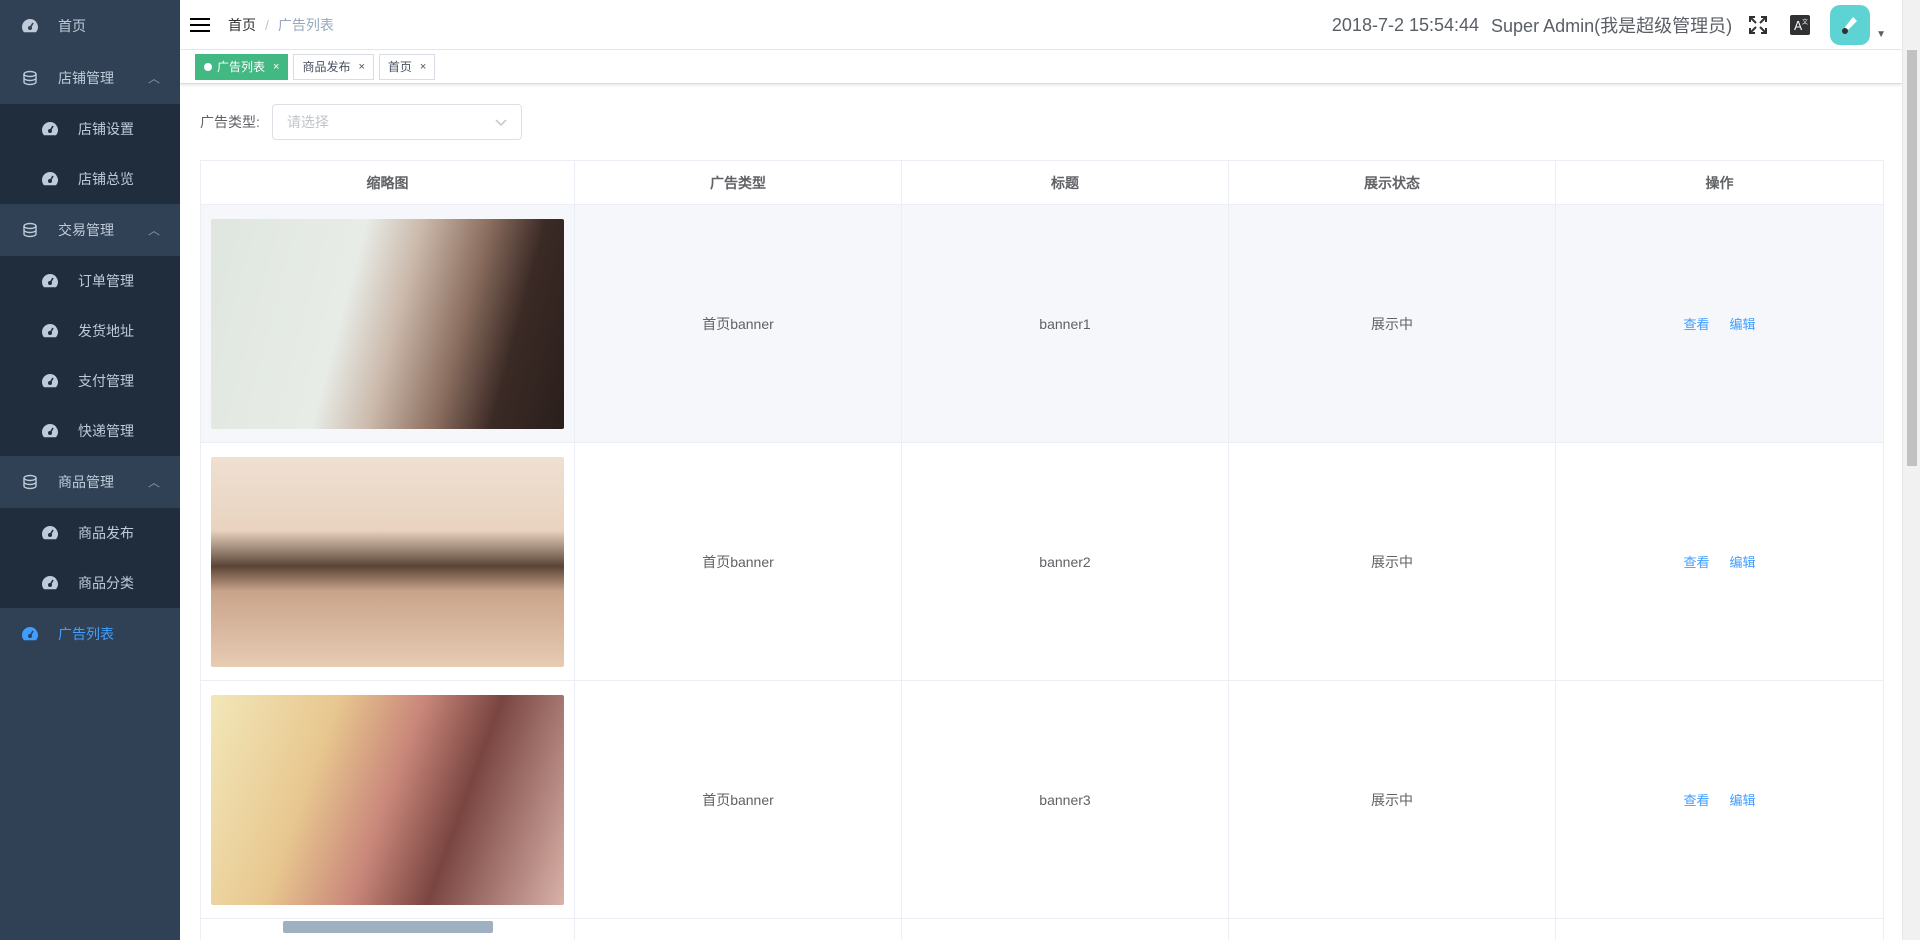 The image size is (1920, 940). I want to click on sidebar-item-goods-category: 商品分类, so click(90, 583).